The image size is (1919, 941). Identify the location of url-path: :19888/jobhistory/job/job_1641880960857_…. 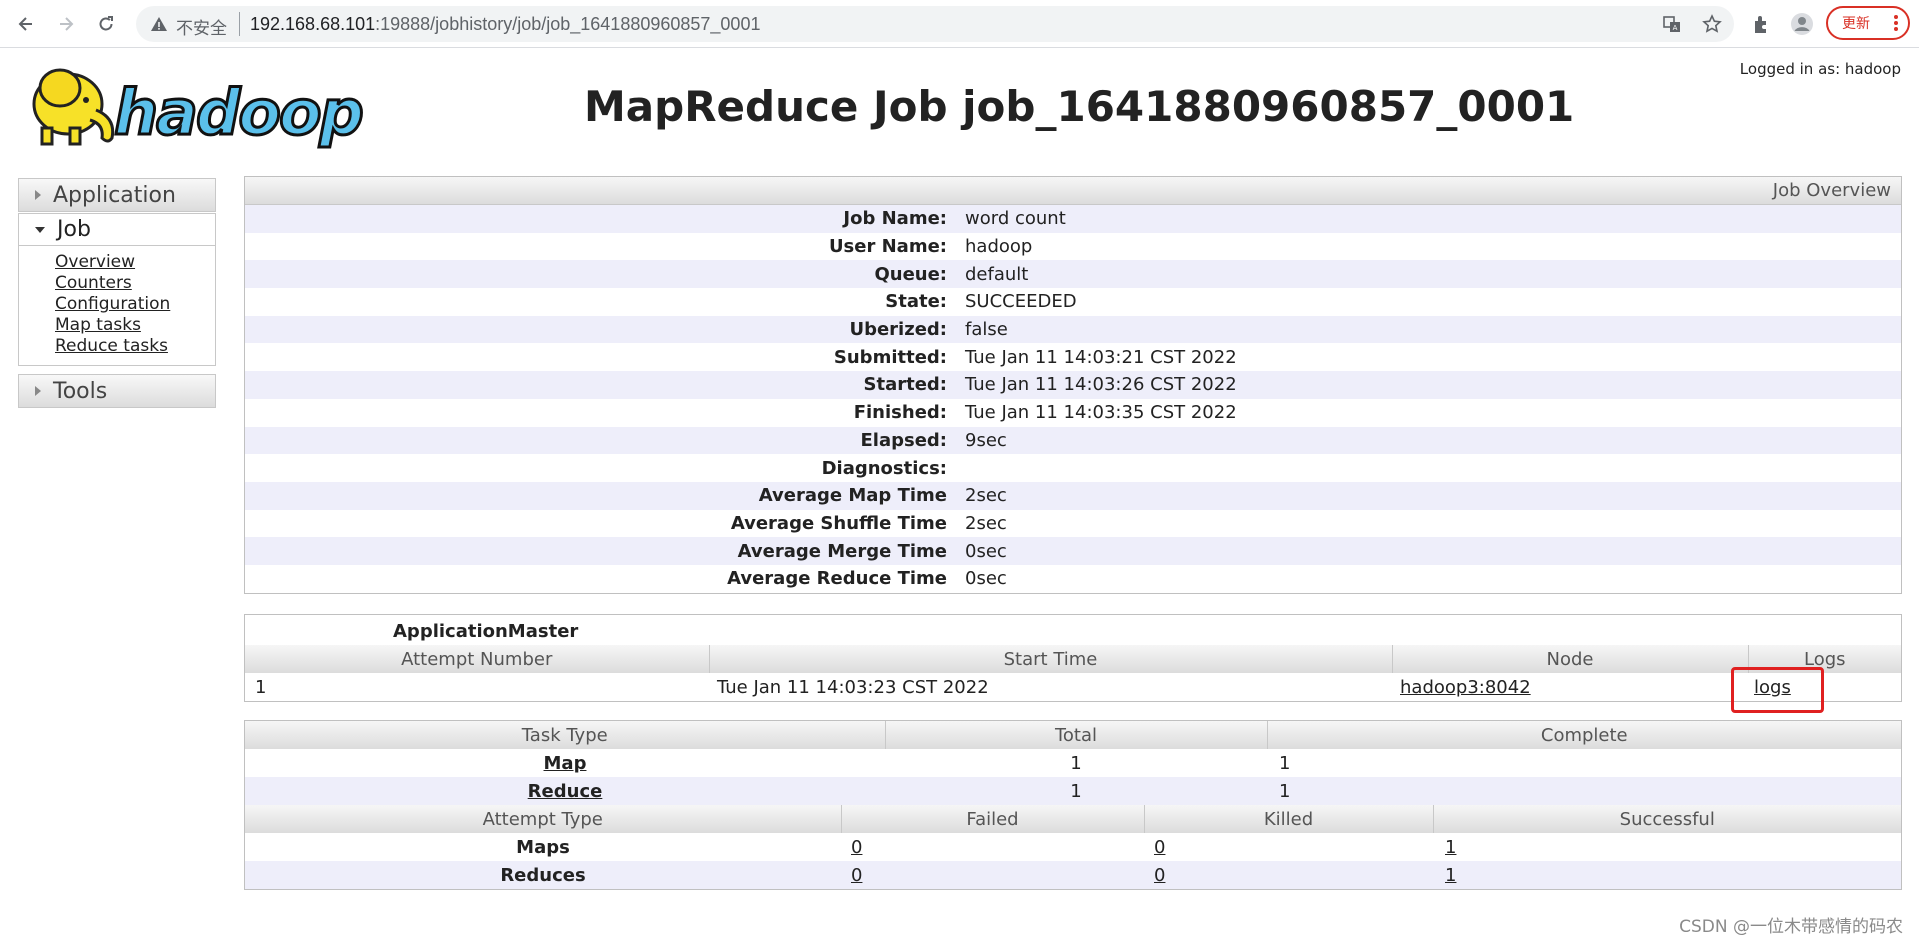
(568, 24).